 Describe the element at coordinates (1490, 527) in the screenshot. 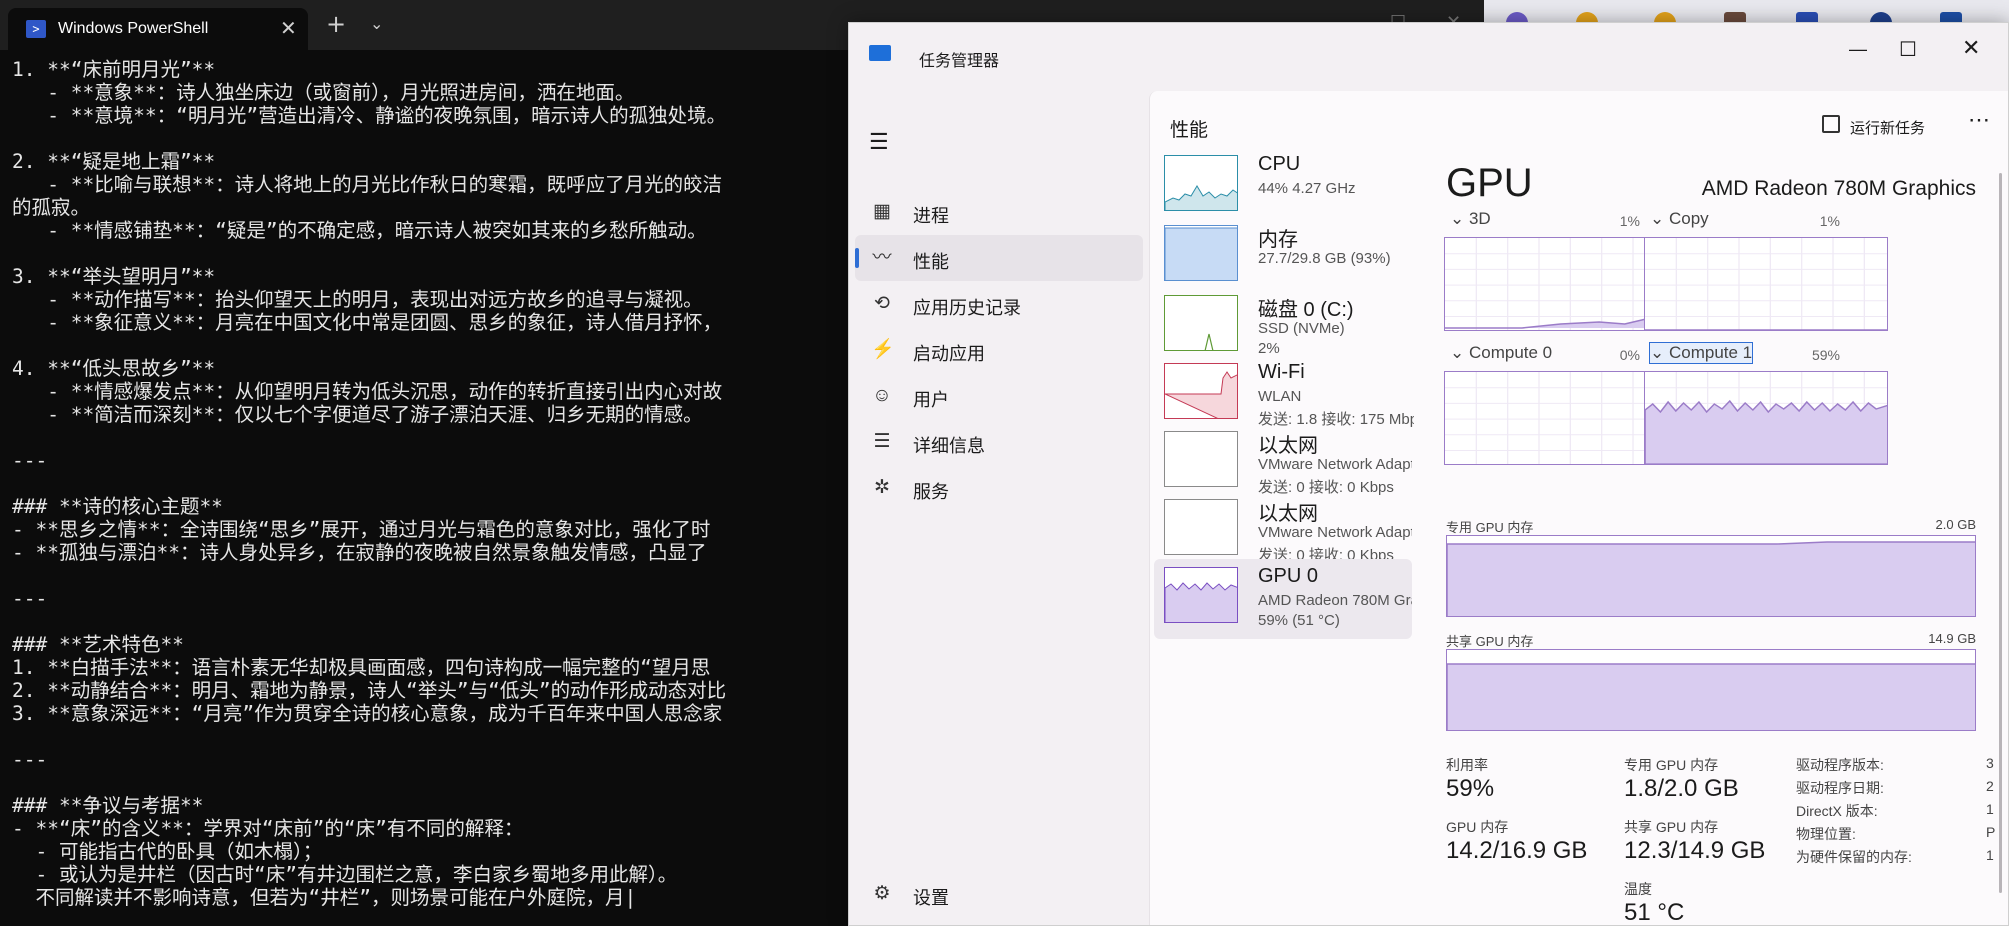

I see `dedicated-memory-label: 专用 GPU 内存` at that location.